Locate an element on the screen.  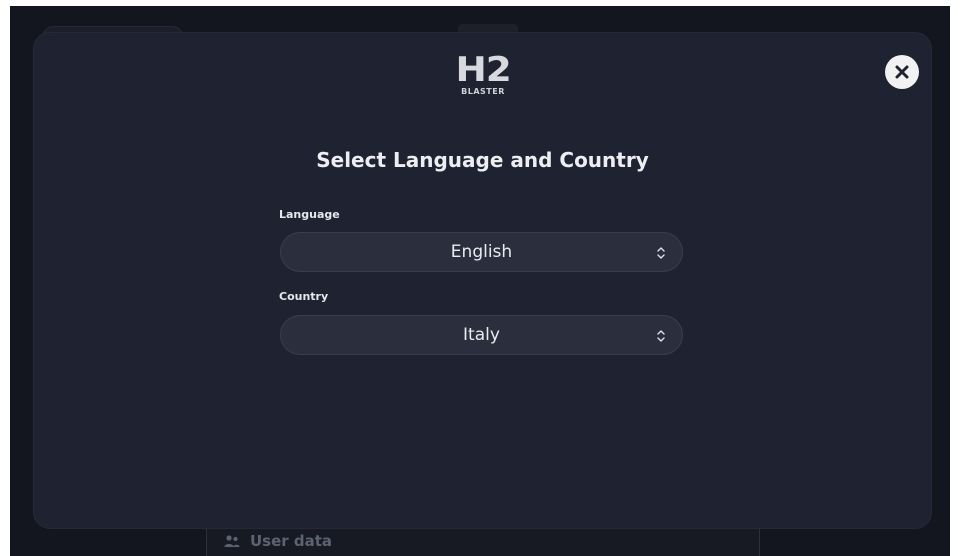
language-select-value: English is located at coordinates (481, 252).